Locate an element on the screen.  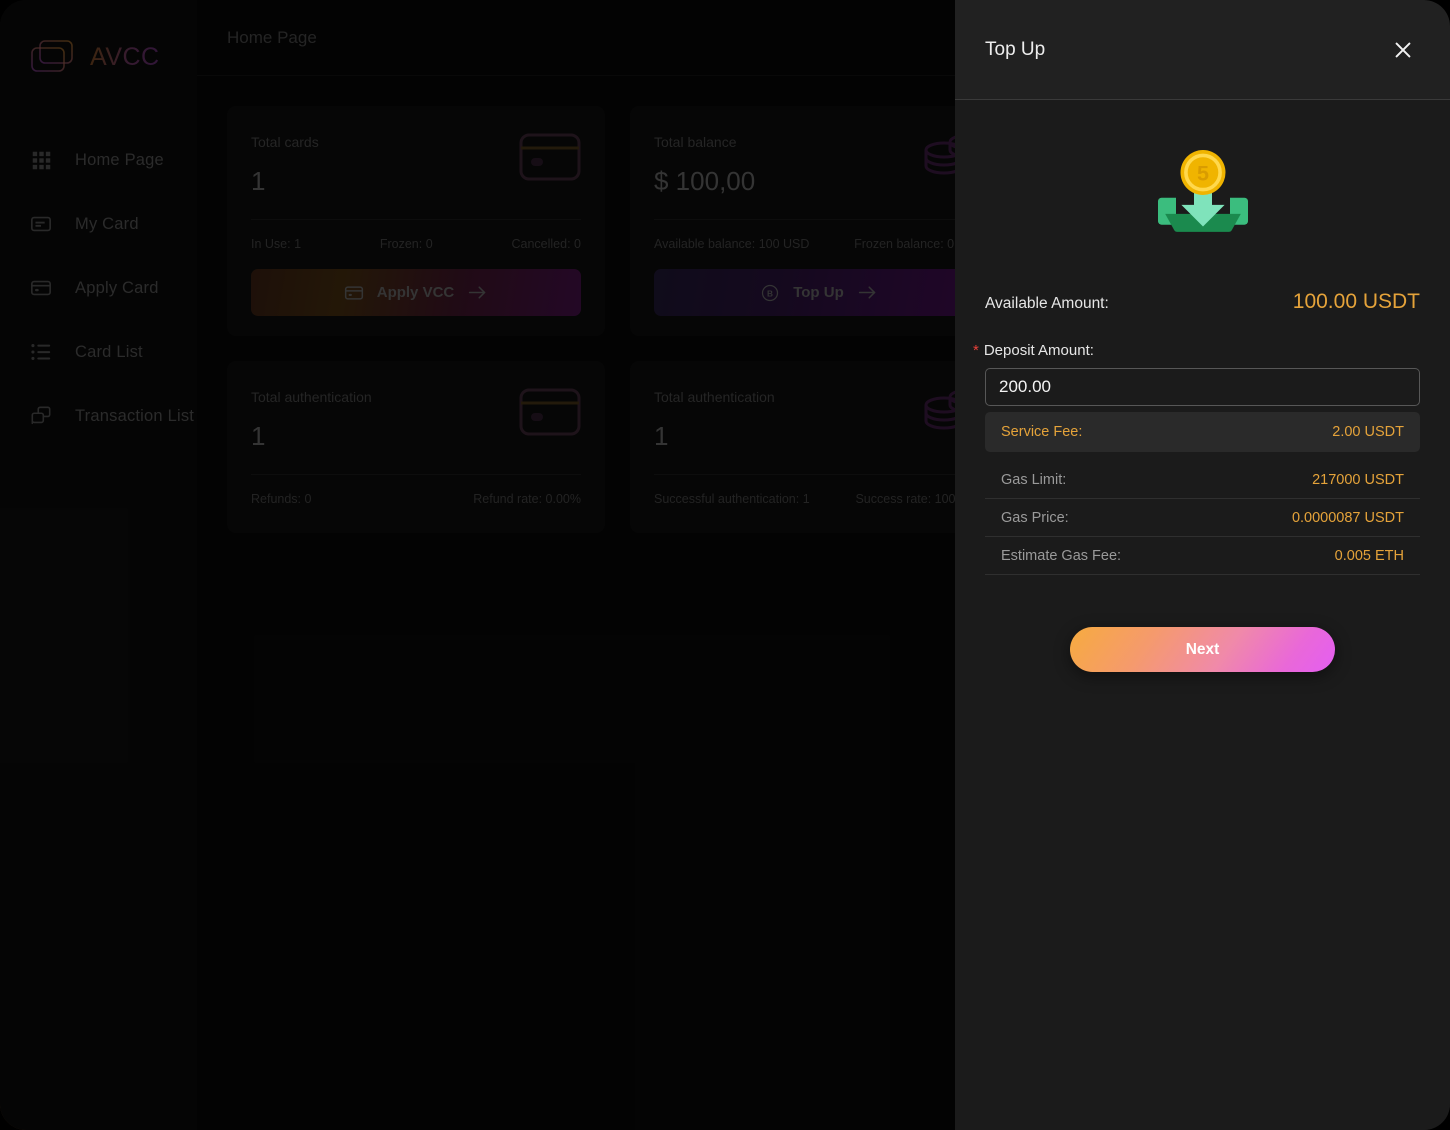
available-amount-row: Available Amount: 100.00 USDT is located at coordinates (1202, 304).